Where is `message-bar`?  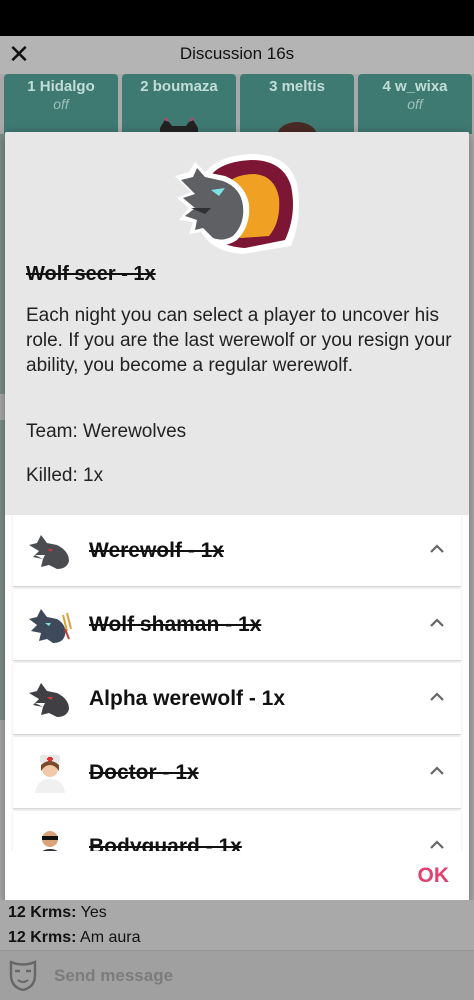
message-bar is located at coordinates (237, 975).